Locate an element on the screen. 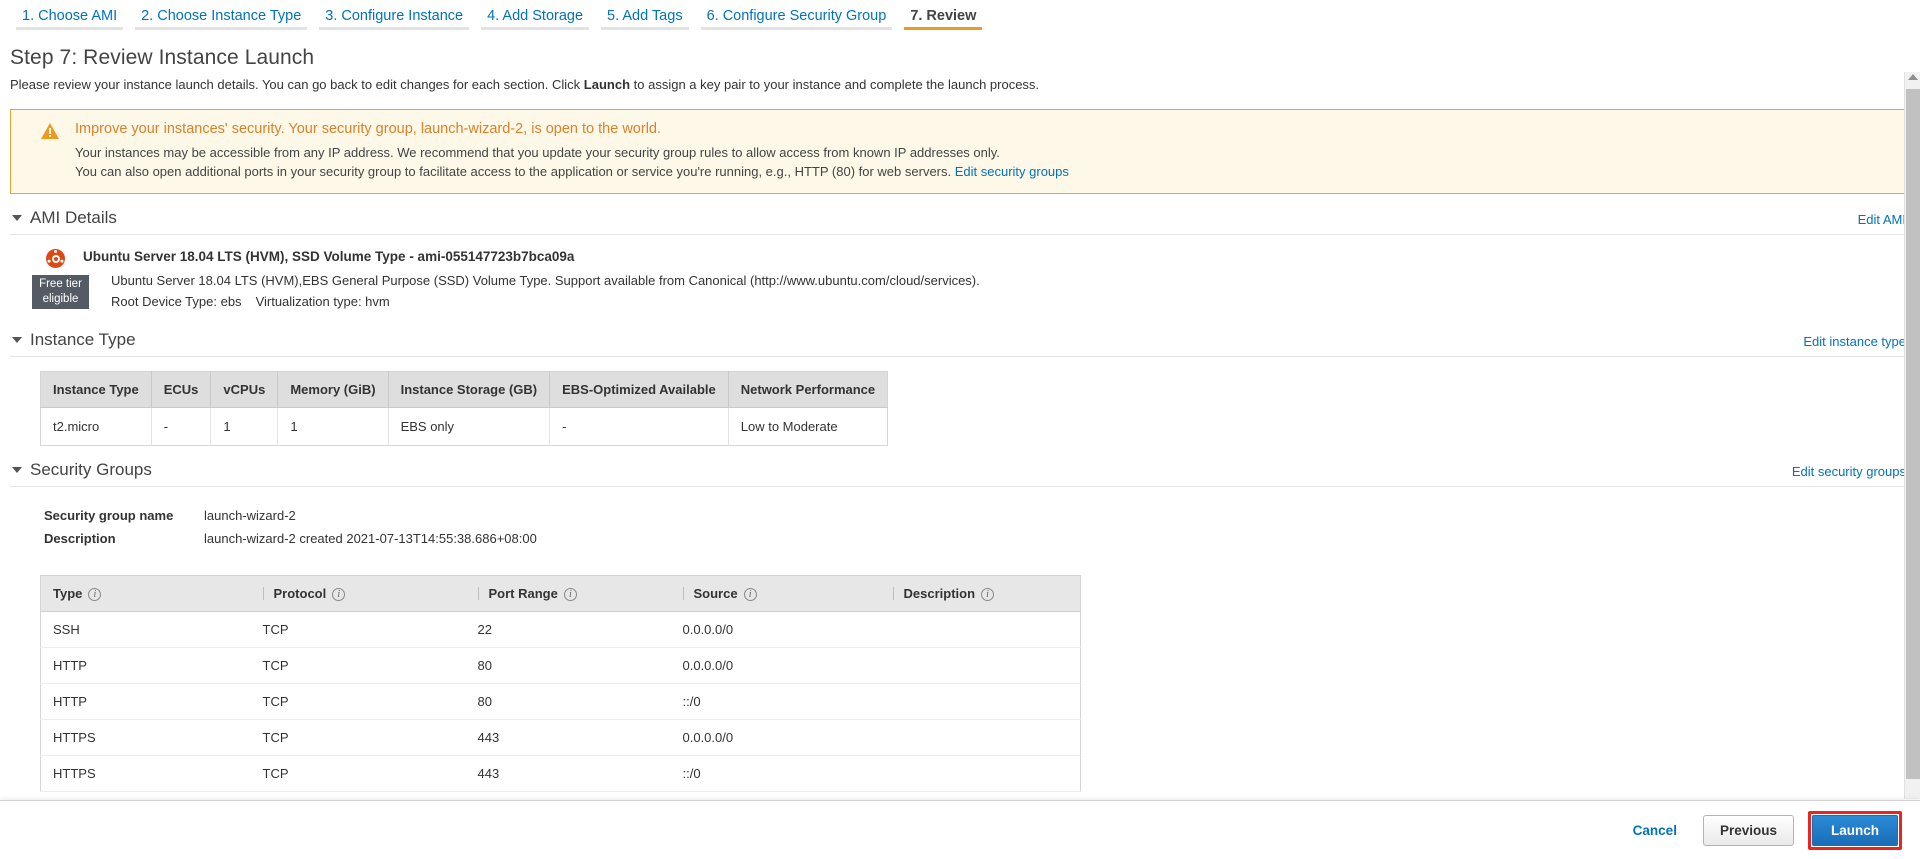  column-header: Instance Type is located at coordinates (96, 389).